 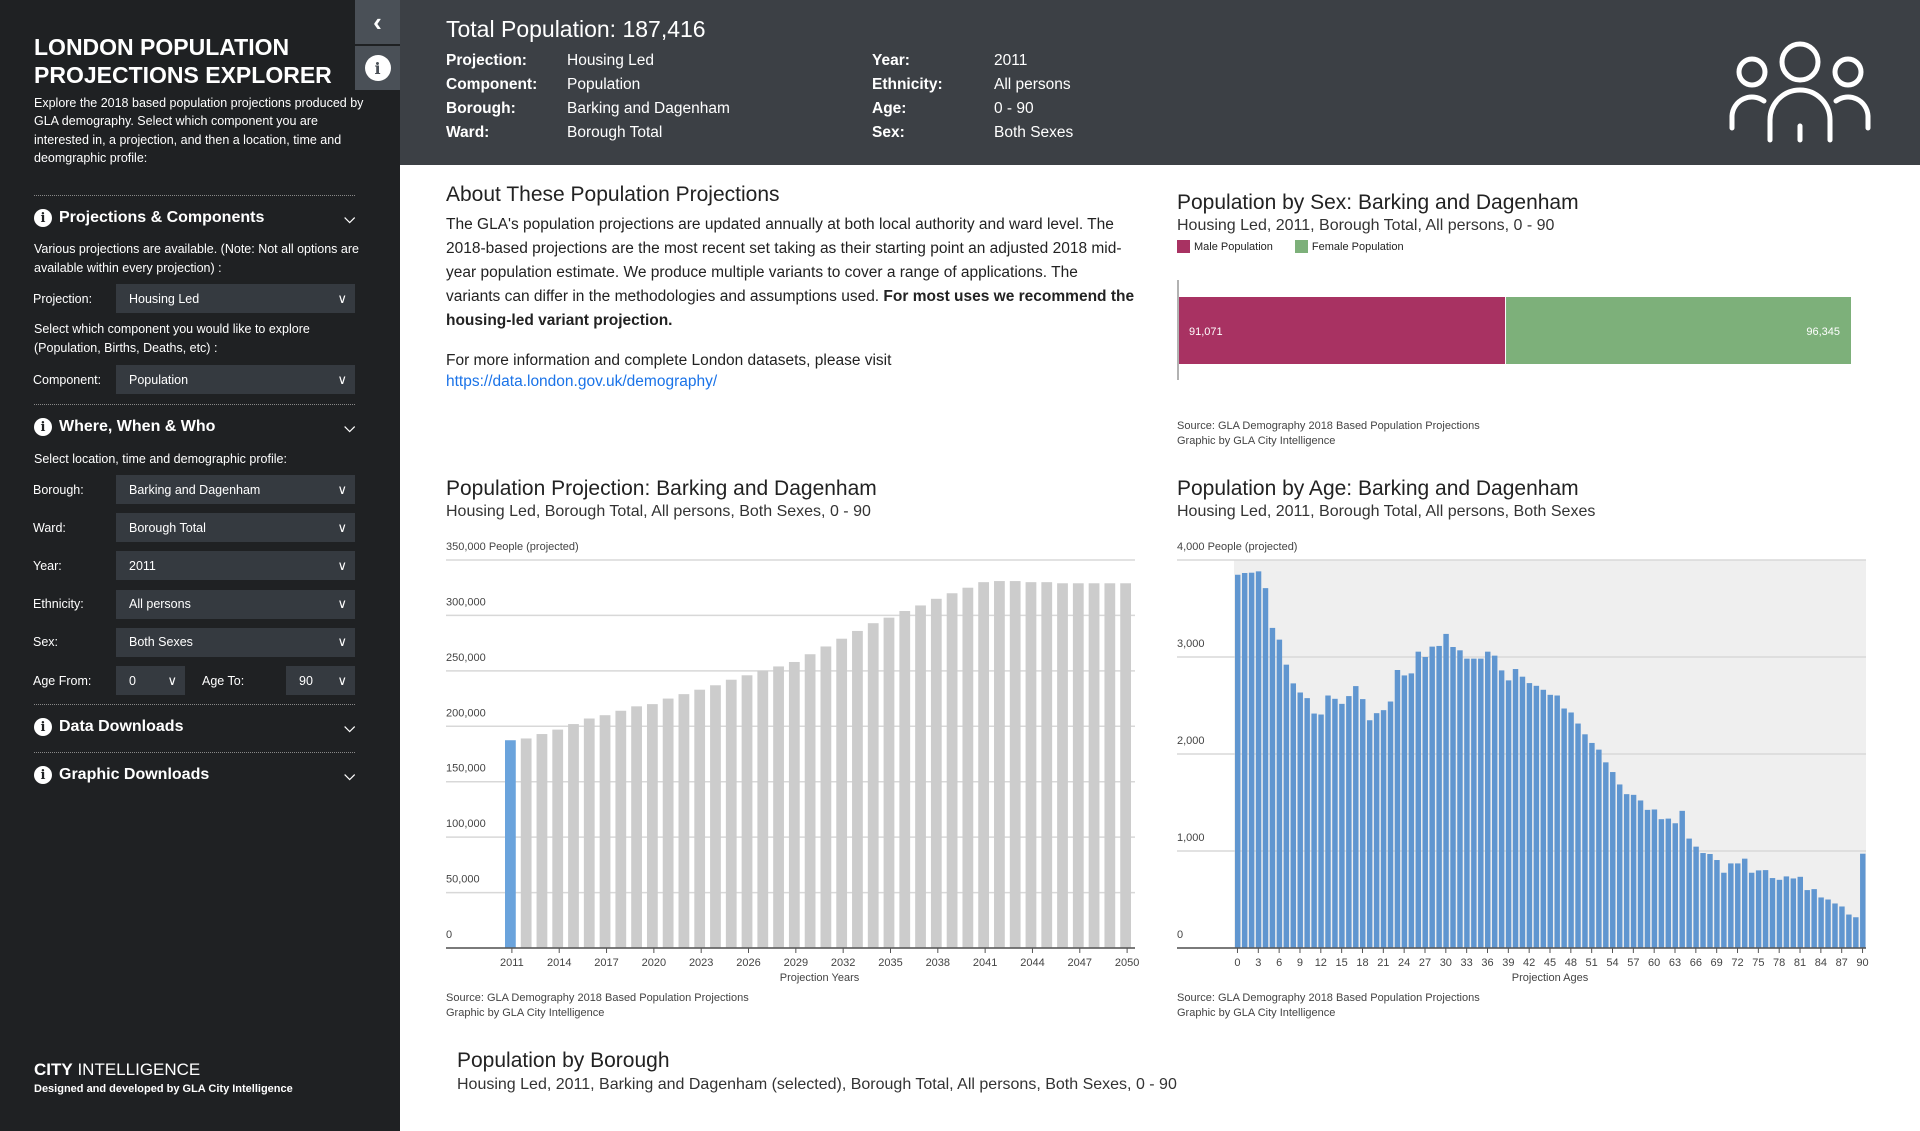 What do you see at coordinates (194, 218) in the screenshot?
I see `section-projections-components: i Projections & Components ⌵` at bounding box center [194, 218].